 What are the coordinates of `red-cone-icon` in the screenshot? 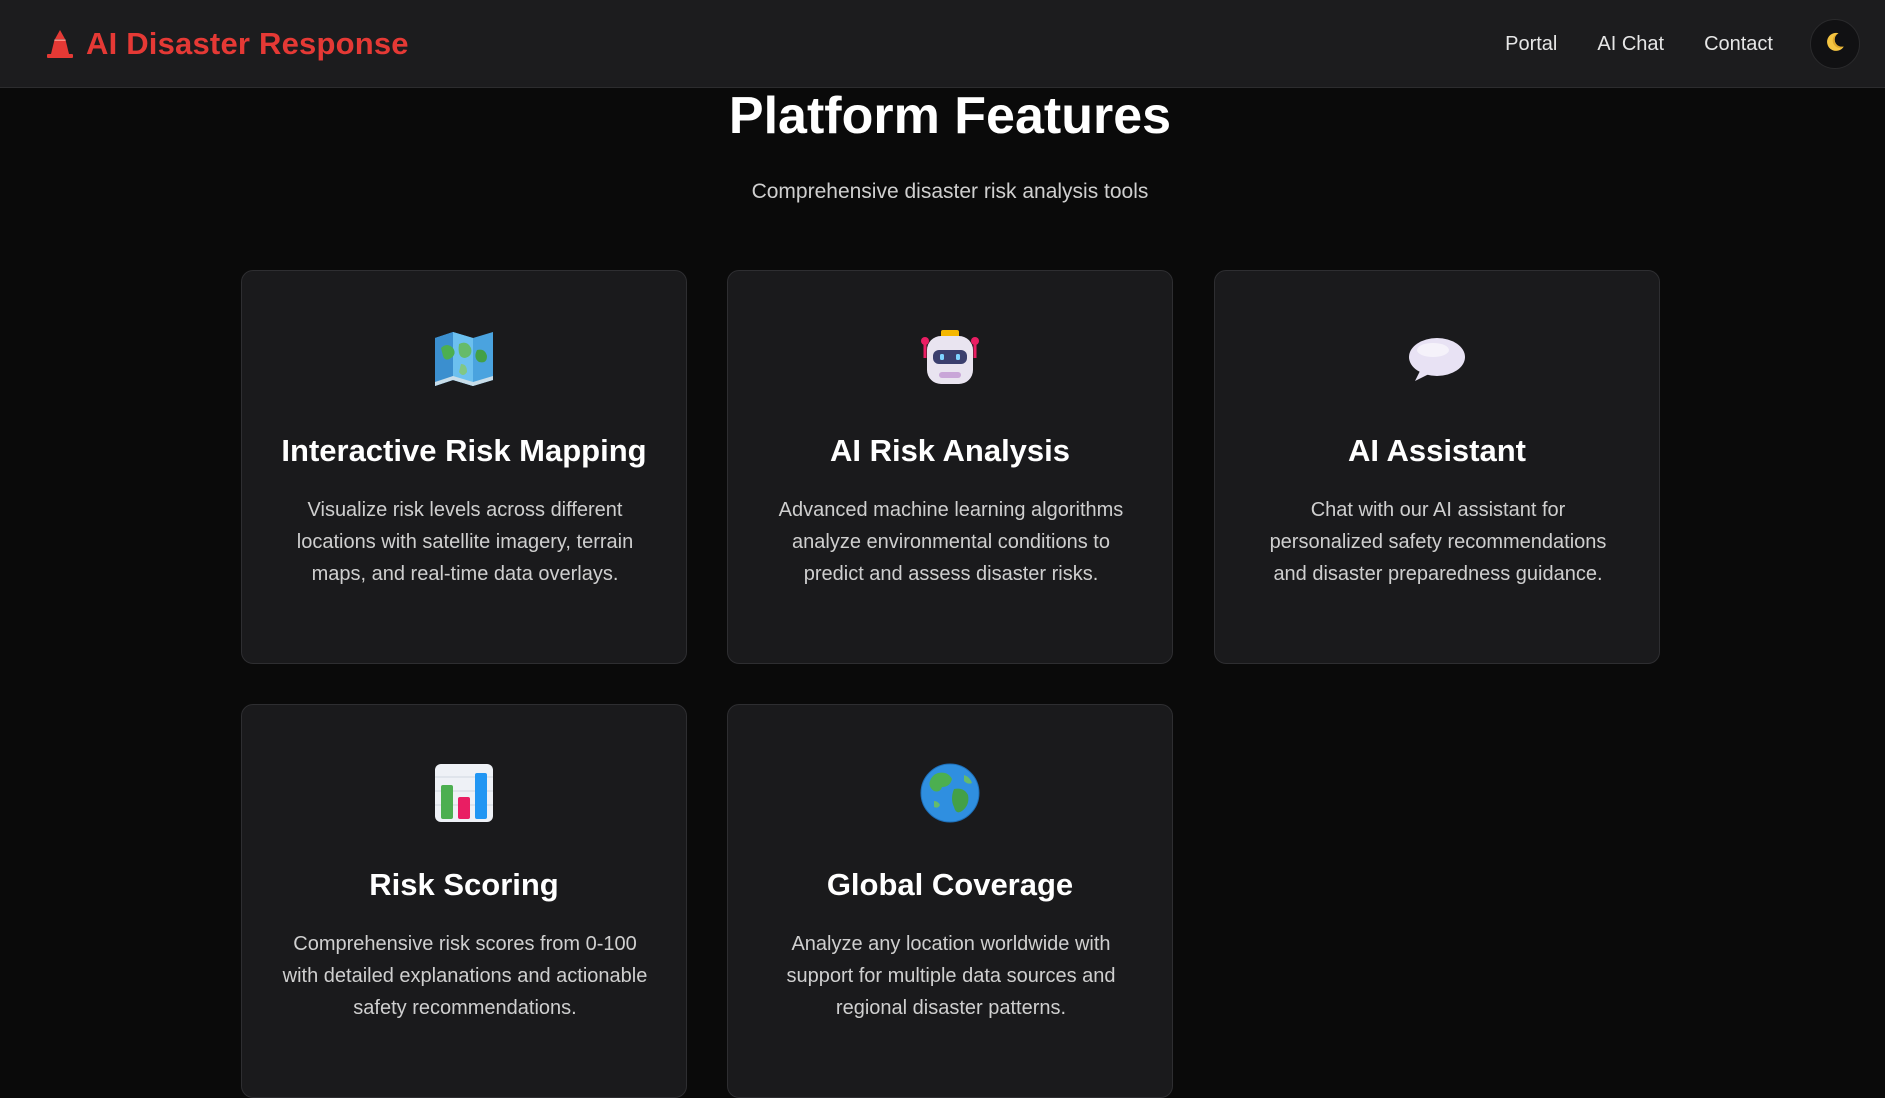 It's located at (60, 44).